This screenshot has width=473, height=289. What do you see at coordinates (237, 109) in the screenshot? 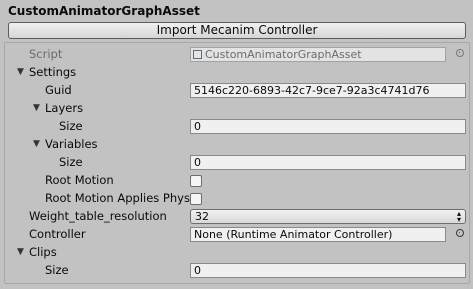
I see `layers-foldout: ▼ Layers` at bounding box center [237, 109].